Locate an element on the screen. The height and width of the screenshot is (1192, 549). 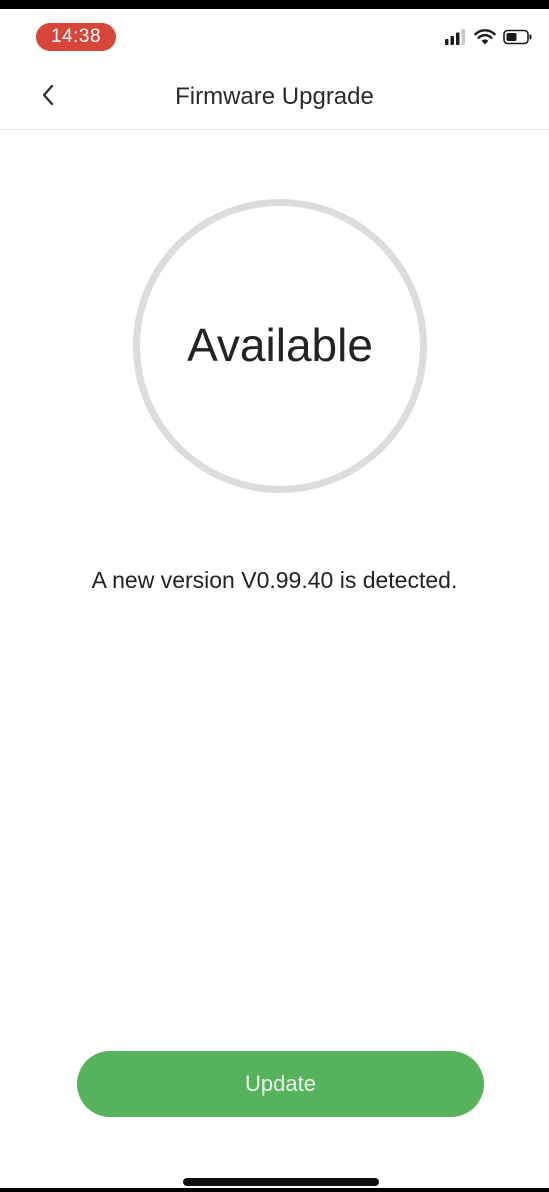
firmware-status-label: Available is located at coordinates (280, 345).